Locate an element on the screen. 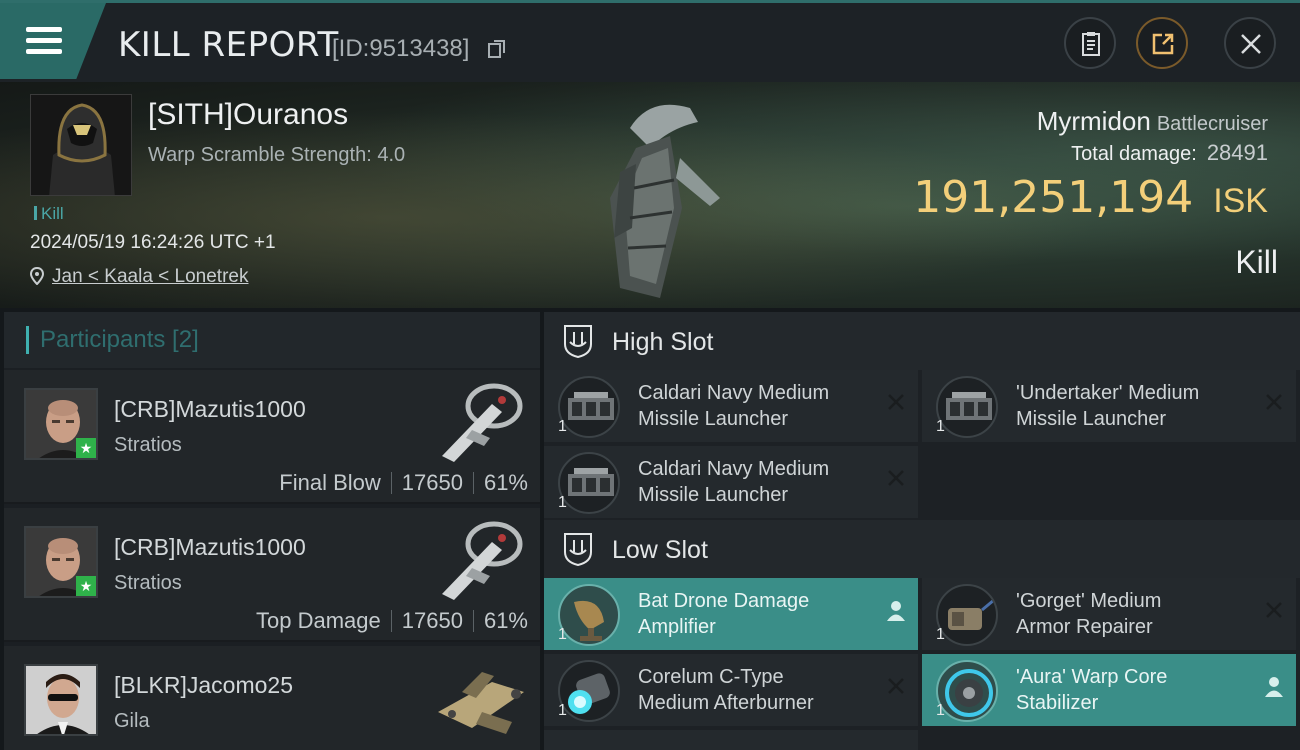  victim-portrait is located at coordinates (81, 145).